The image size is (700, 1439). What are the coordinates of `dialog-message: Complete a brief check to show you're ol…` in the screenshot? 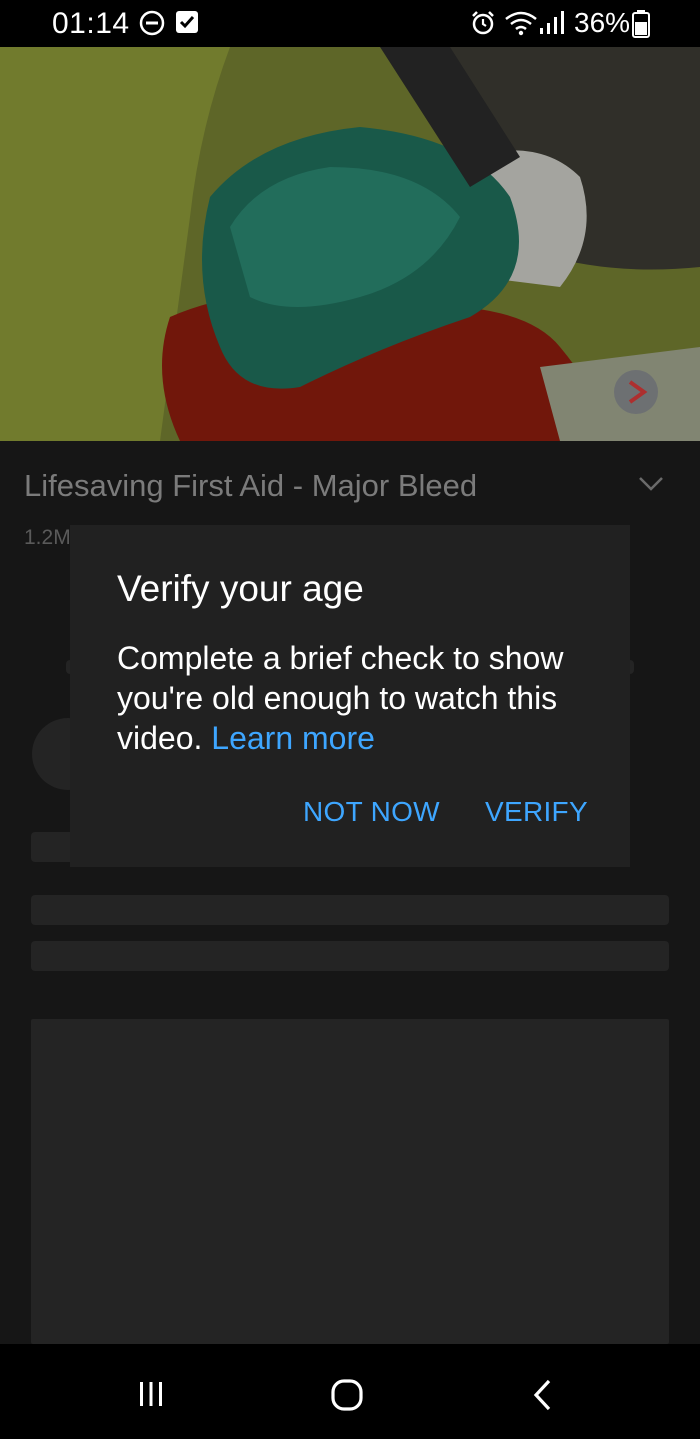 It's located at (352, 698).